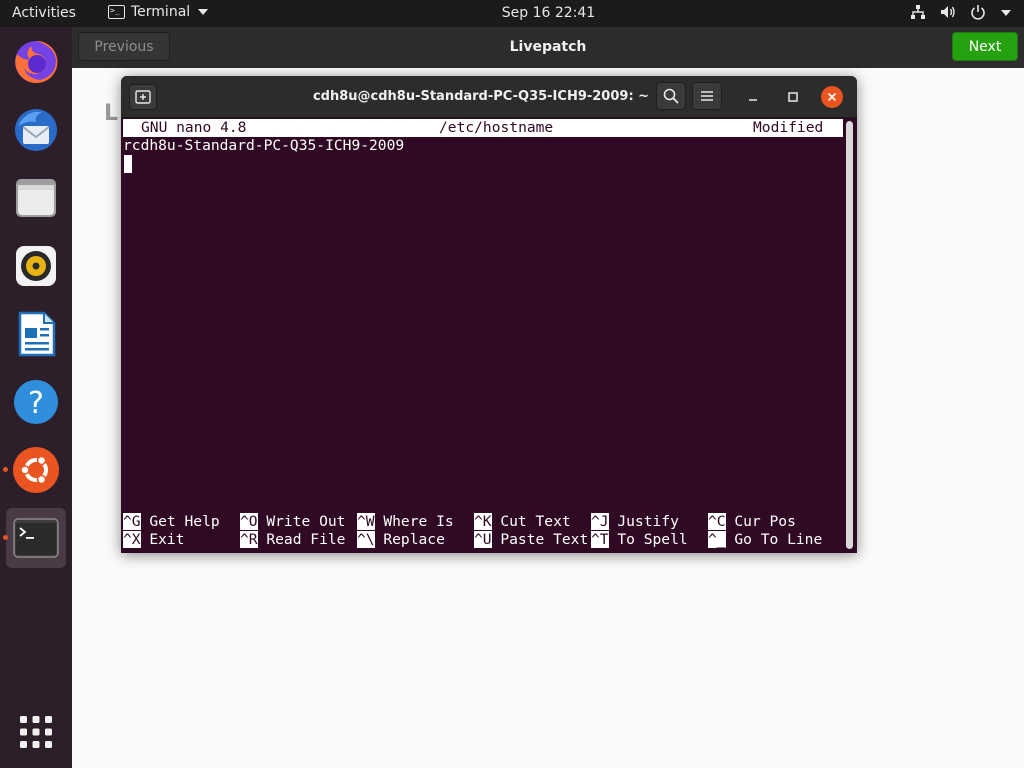  What do you see at coordinates (44, 13) in the screenshot?
I see `activities-button: Activities` at bounding box center [44, 13].